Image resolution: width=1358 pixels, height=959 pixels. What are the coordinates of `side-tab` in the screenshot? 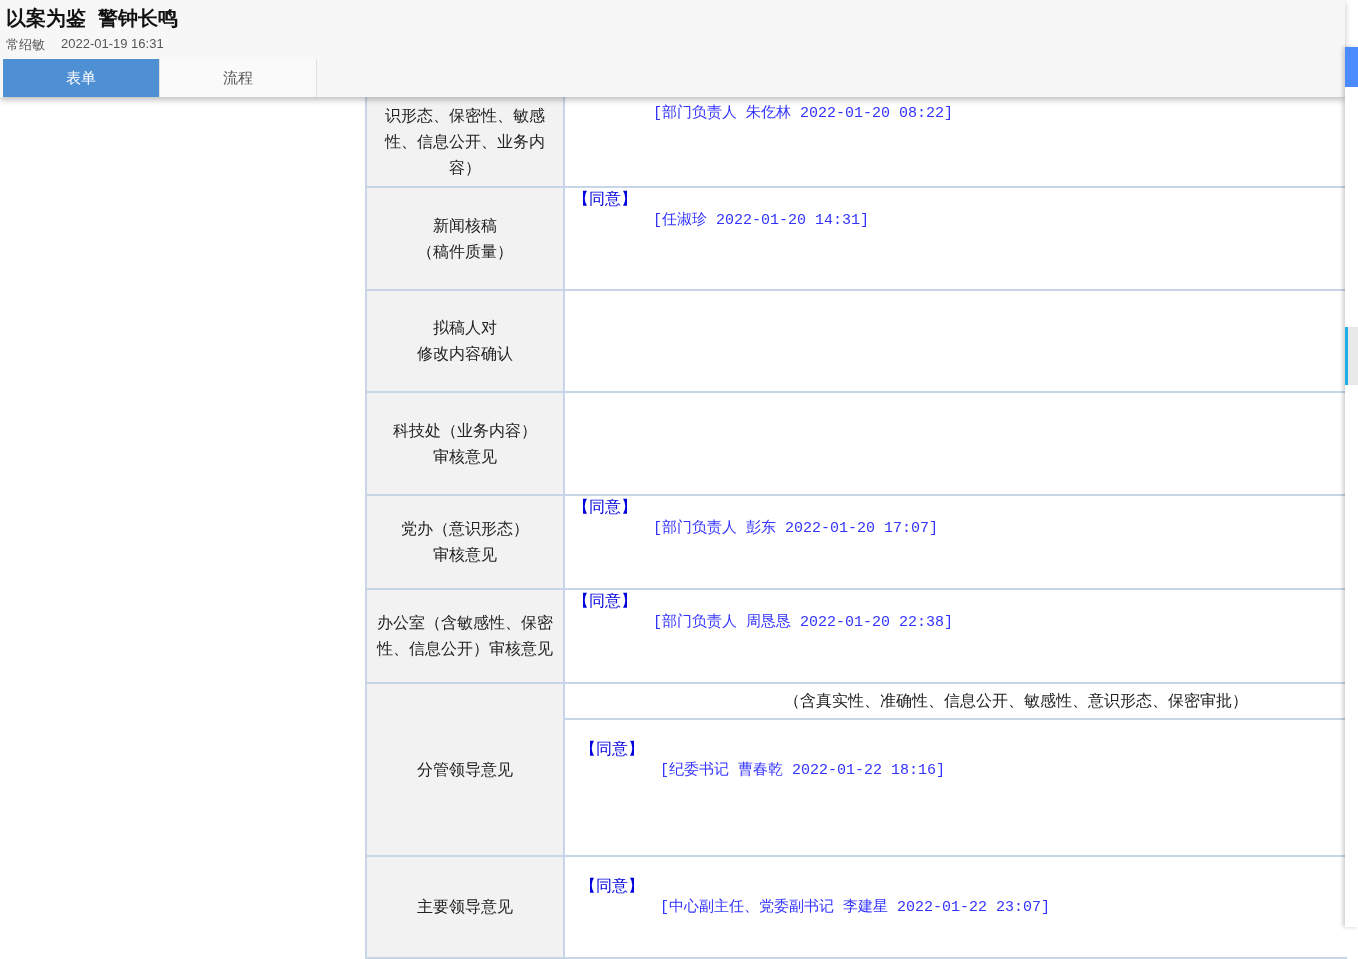 It's located at (1351, 67).